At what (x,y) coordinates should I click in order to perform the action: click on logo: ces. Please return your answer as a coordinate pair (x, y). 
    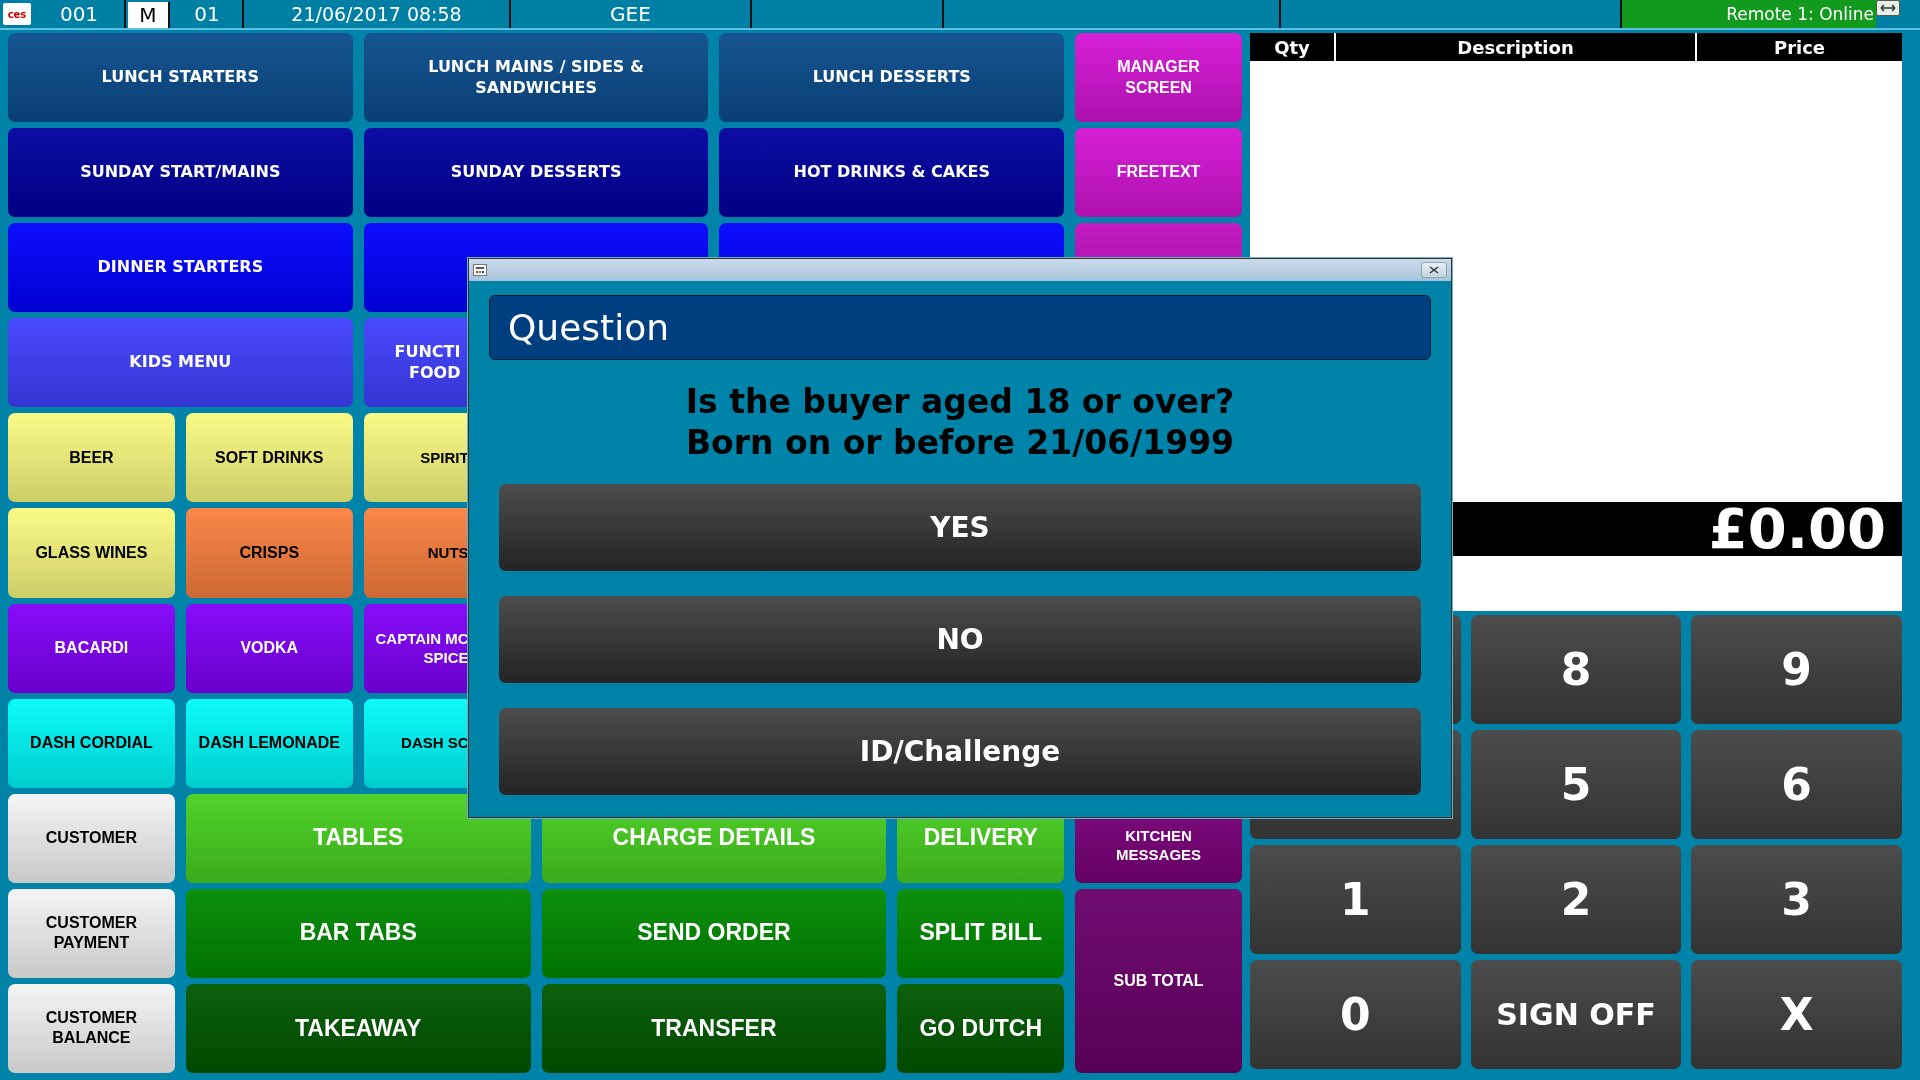
    Looking at the image, I should click on (17, 14).